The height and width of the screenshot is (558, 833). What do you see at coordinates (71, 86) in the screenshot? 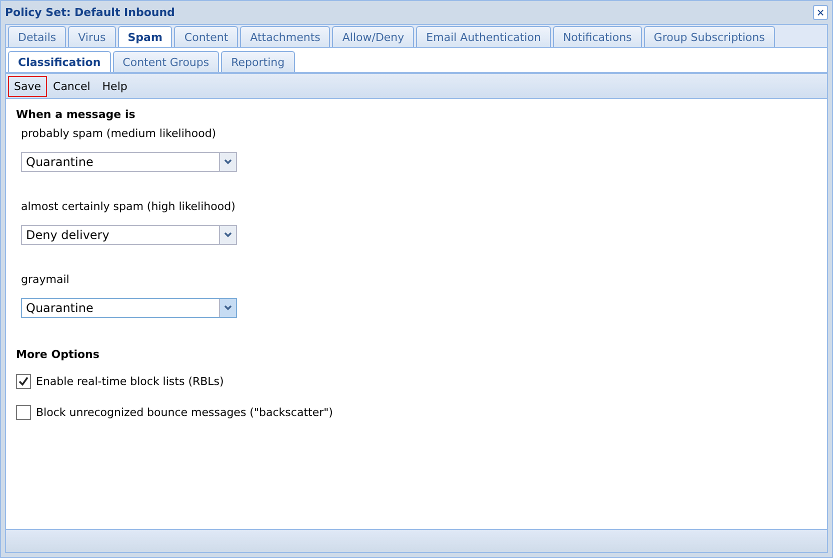
I see `toolbar-button: Cancel` at bounding box center [71, 86].